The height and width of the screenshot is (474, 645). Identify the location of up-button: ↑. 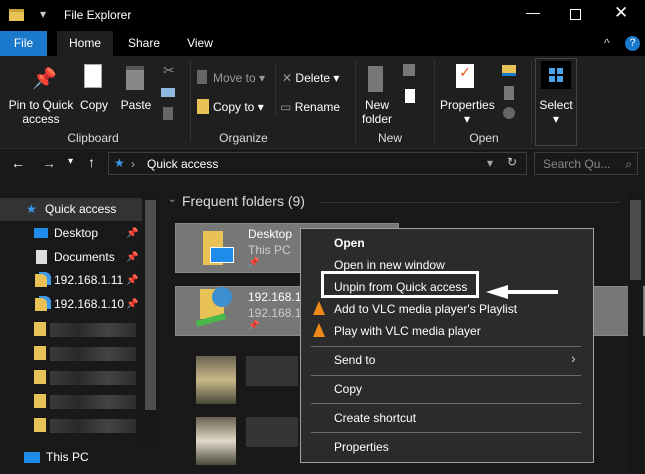
(91, 162).